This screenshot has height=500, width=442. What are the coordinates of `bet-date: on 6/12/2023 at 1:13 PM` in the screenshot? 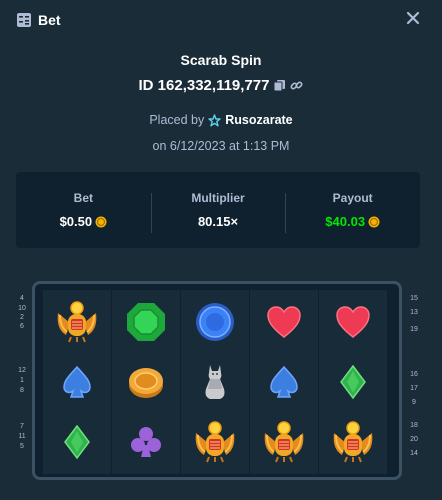 It's located at (221, 146).